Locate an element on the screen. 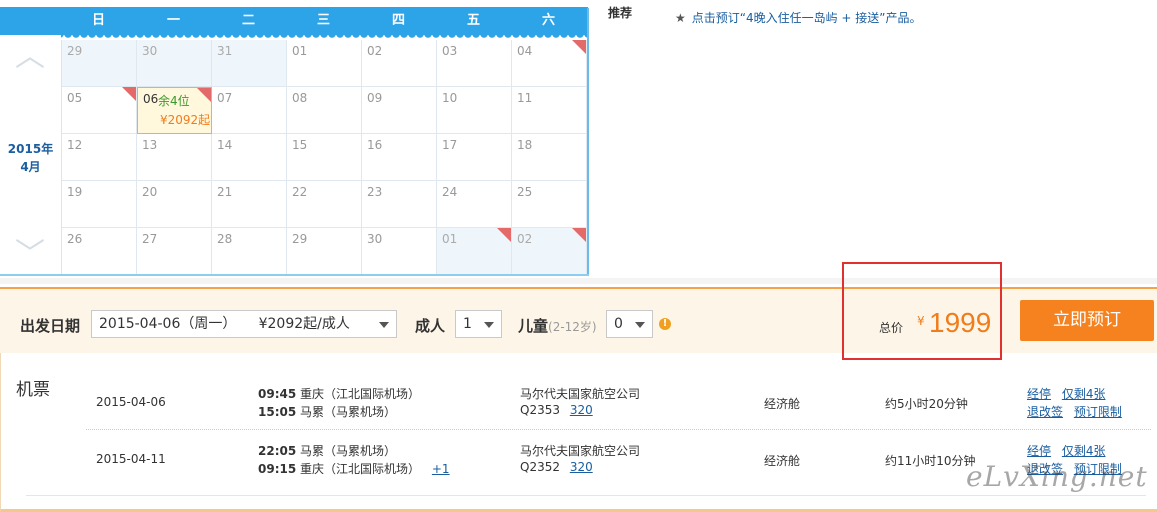  calendar-day: 17 is located at coordinates (474, 157).